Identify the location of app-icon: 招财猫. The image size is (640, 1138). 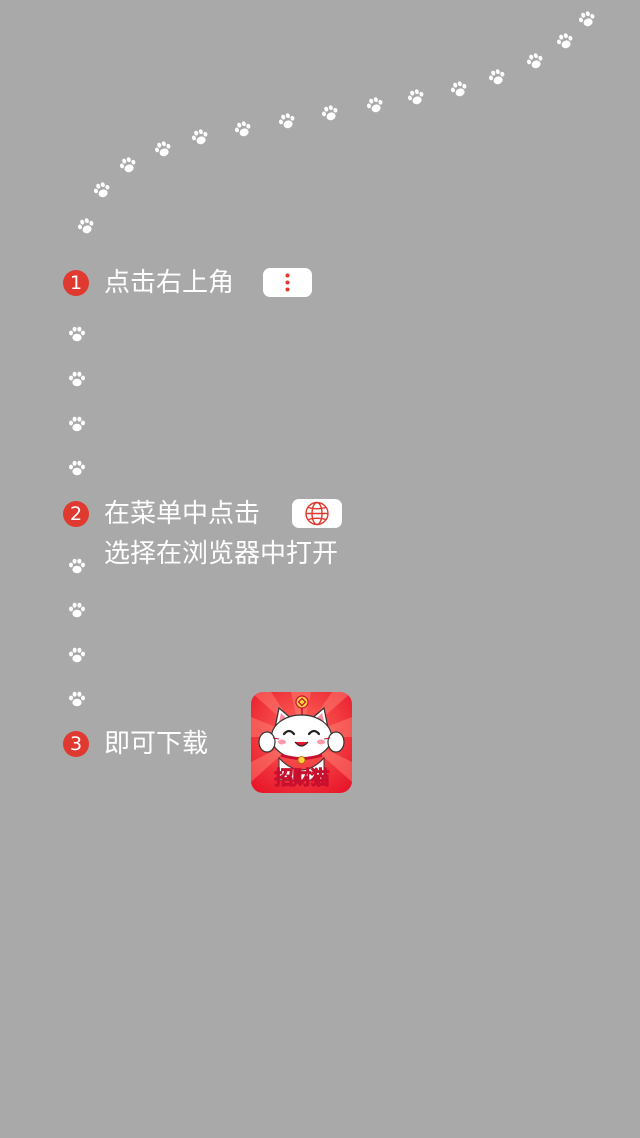
(301, 742).